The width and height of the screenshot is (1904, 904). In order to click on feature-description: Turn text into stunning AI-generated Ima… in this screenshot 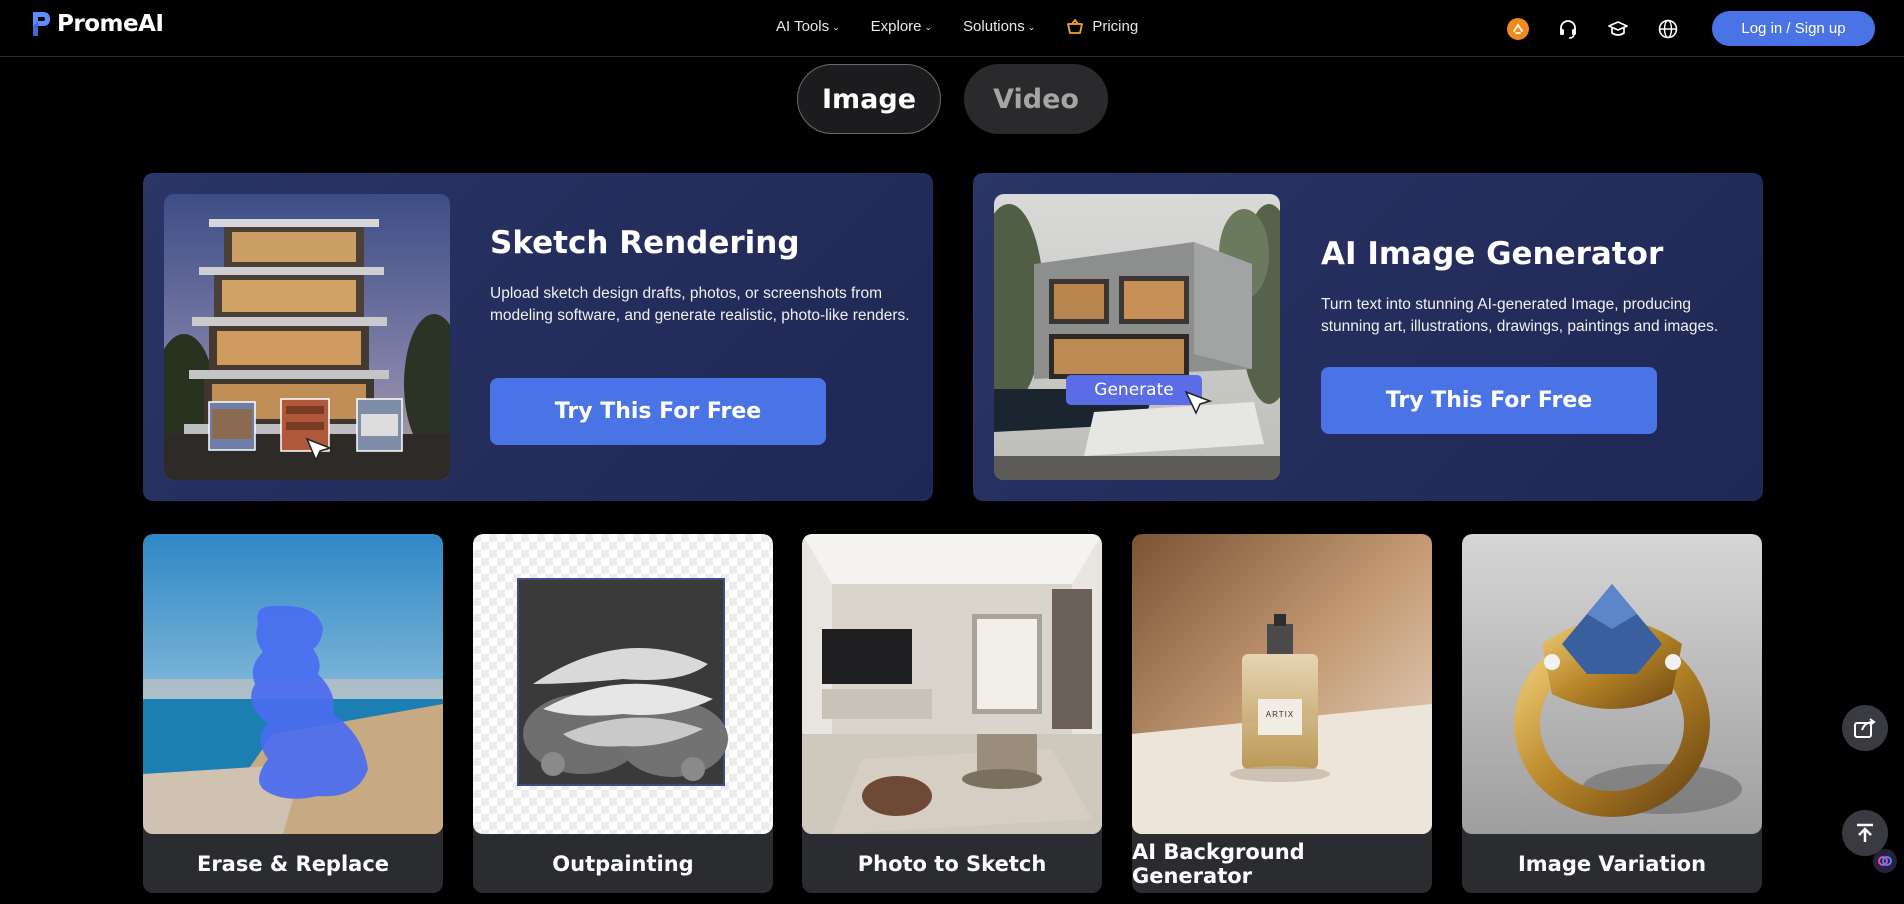, I will do `click(1520, 315)`.